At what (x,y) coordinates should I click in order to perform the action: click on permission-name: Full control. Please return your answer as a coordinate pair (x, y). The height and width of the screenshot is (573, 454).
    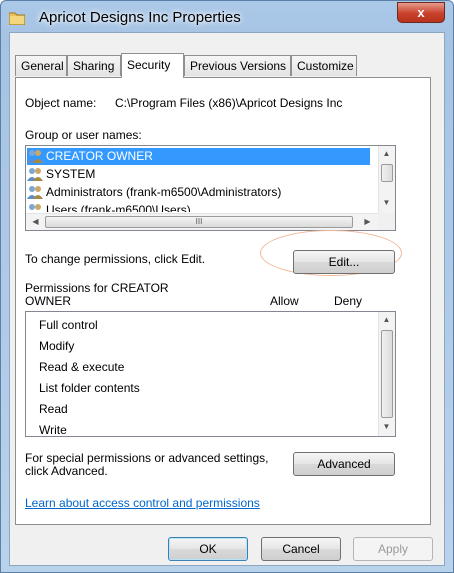
    Looking at the image, I should click on (68, 325).